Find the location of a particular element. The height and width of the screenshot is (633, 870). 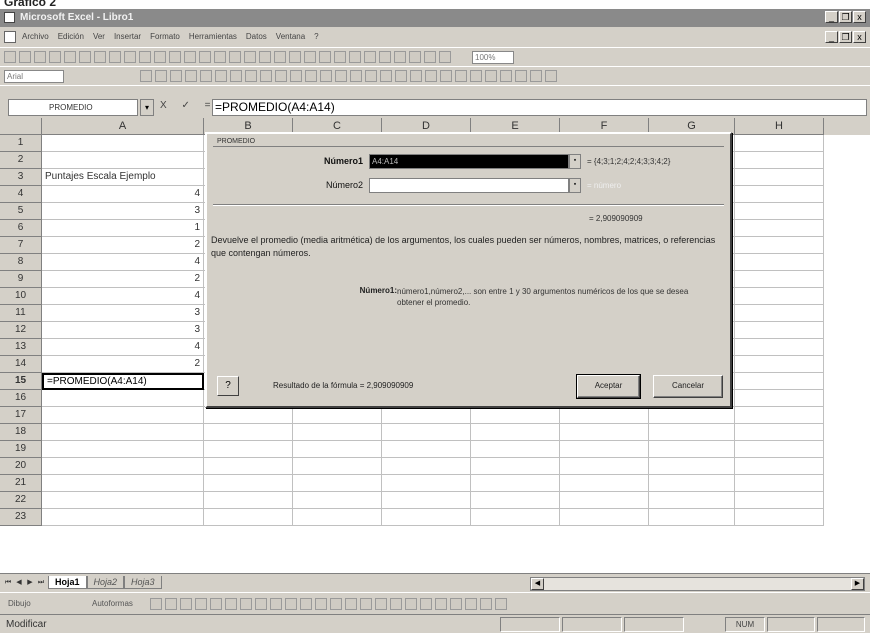

menu-item: Herramientas is located at coordinates (213, 36).